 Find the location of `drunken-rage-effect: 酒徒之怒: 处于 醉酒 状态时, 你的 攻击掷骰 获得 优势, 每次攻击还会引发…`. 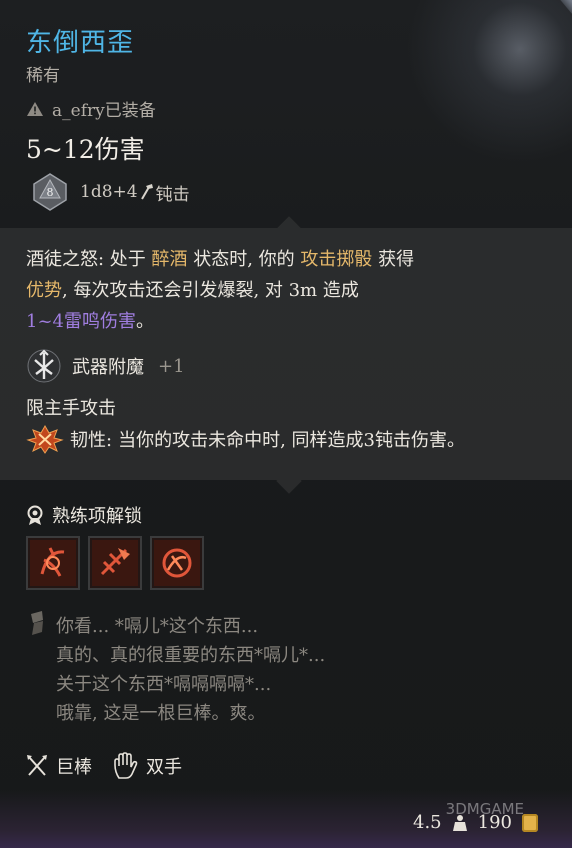

drunken-rage-effect: 酒徒之怒: 处于 醉酒 状态时, 你的 攻击掷骰 获得 优势, 每次攻击还会引发… is located at coordinates (286, 290).